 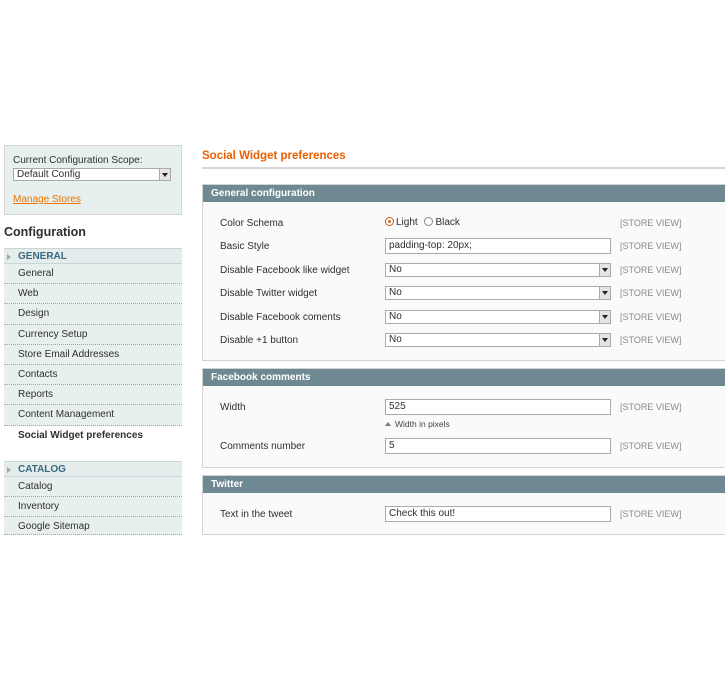 What do you see at coordinates (93, 334) in the screenshot?
I see `sidebar-item-currency-setup: Currency Setup` at bounding box center [93, 334].